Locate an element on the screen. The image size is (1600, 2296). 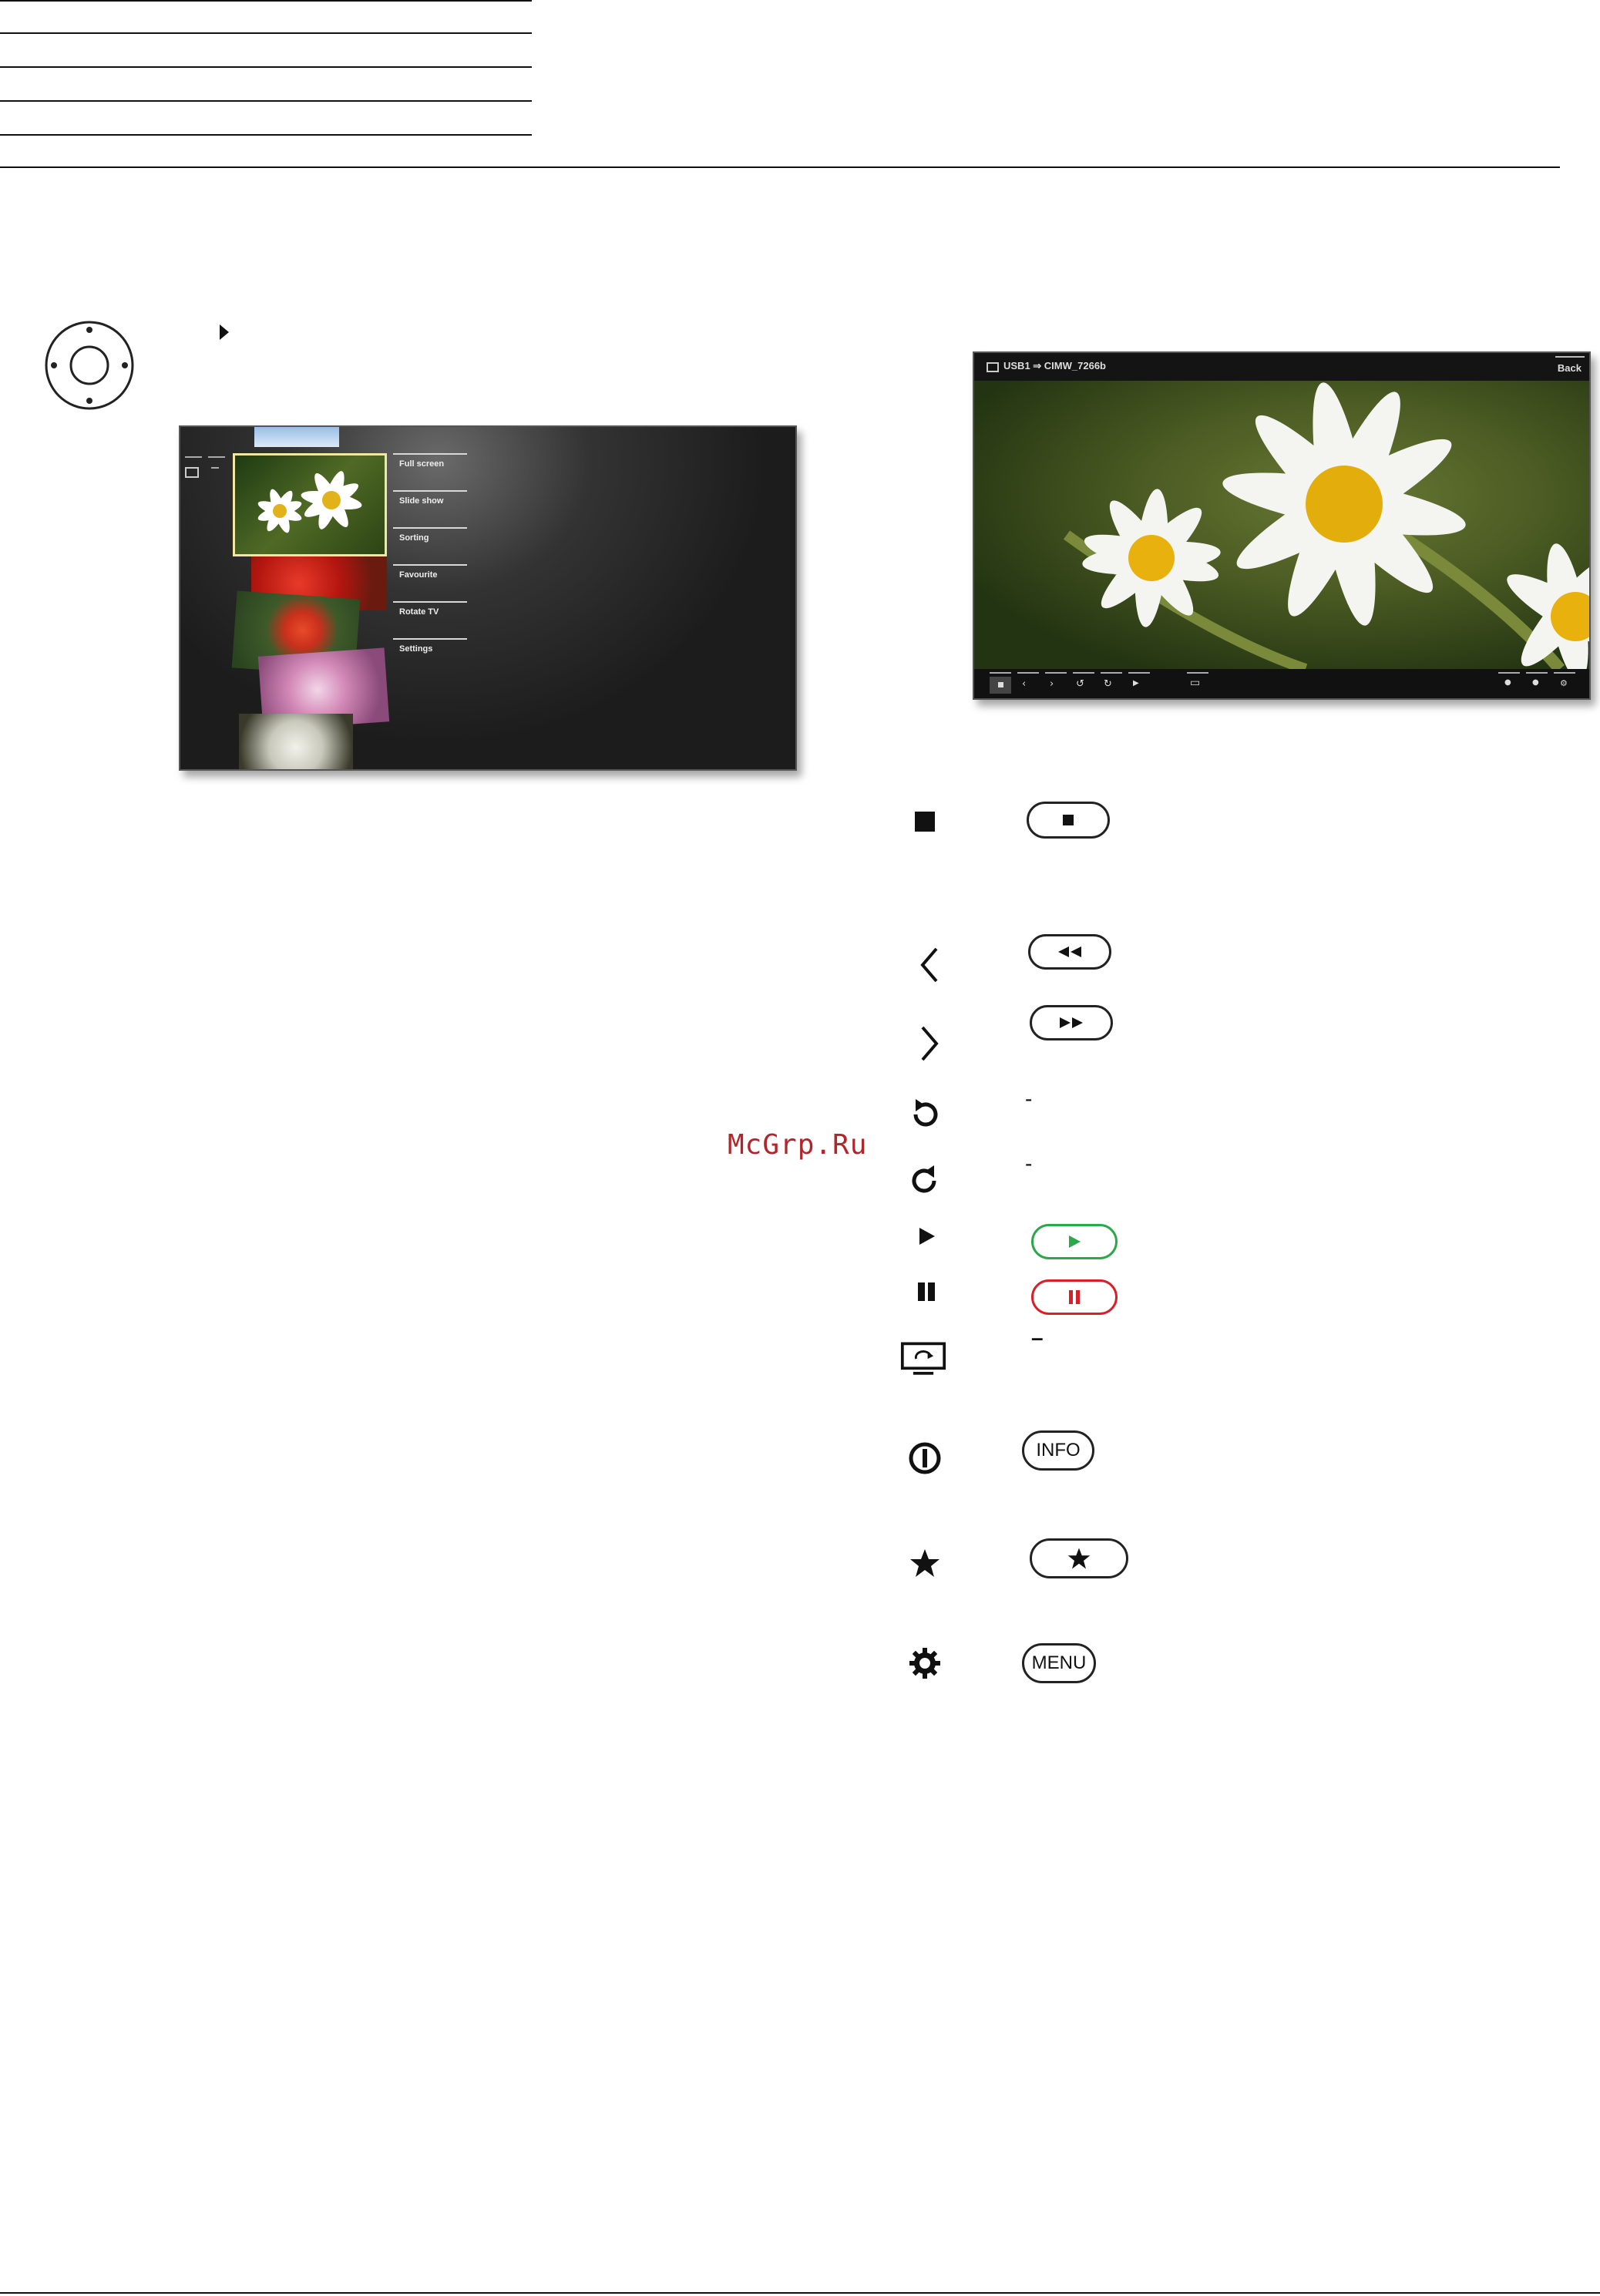
info-icon is located at coordinates (925, 1458).